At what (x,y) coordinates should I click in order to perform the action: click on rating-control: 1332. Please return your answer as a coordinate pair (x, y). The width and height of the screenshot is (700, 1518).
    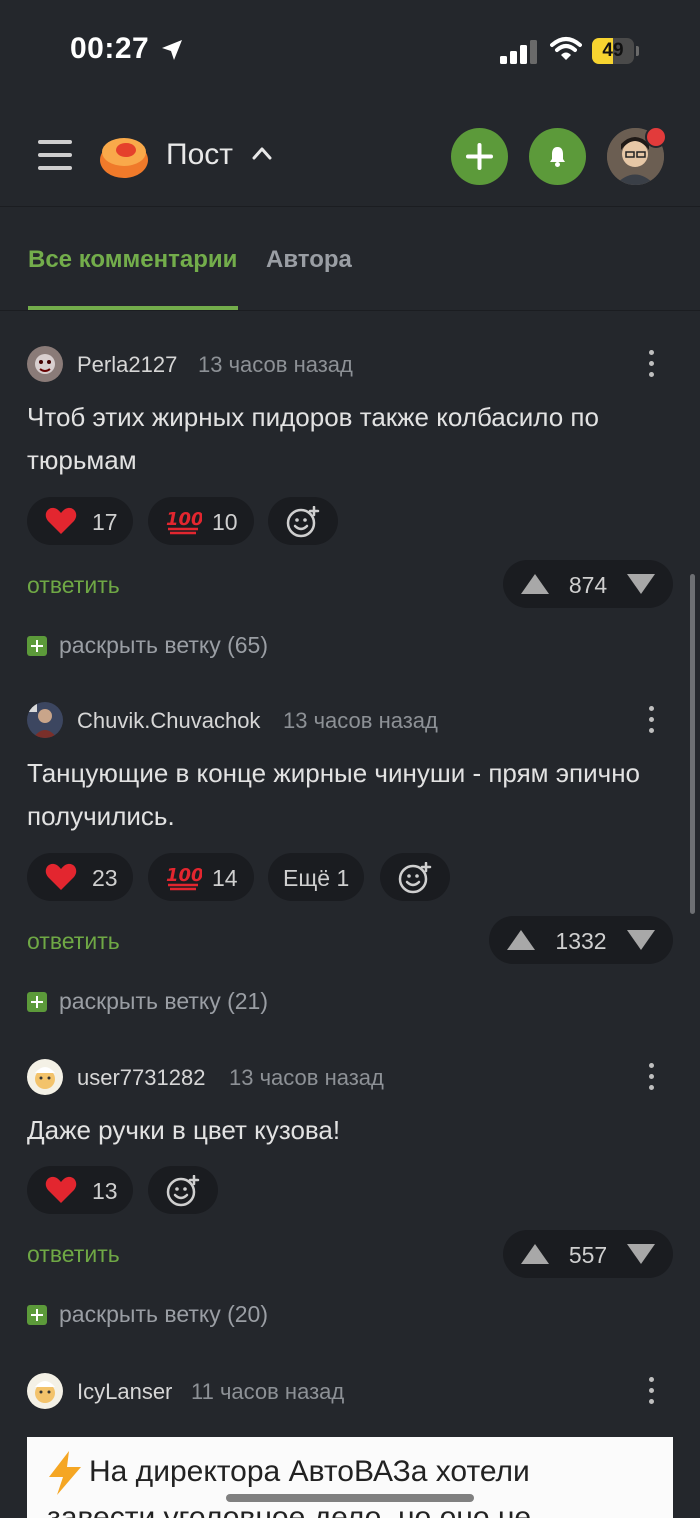
    Looking at the image, I should click on (581, 940).